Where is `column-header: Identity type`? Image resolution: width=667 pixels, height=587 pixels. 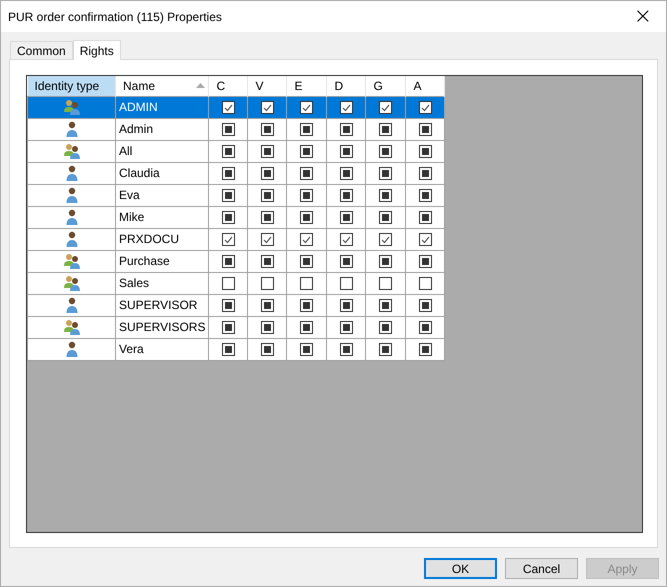 column-header: Identity type is located at coordinates (72, 86).